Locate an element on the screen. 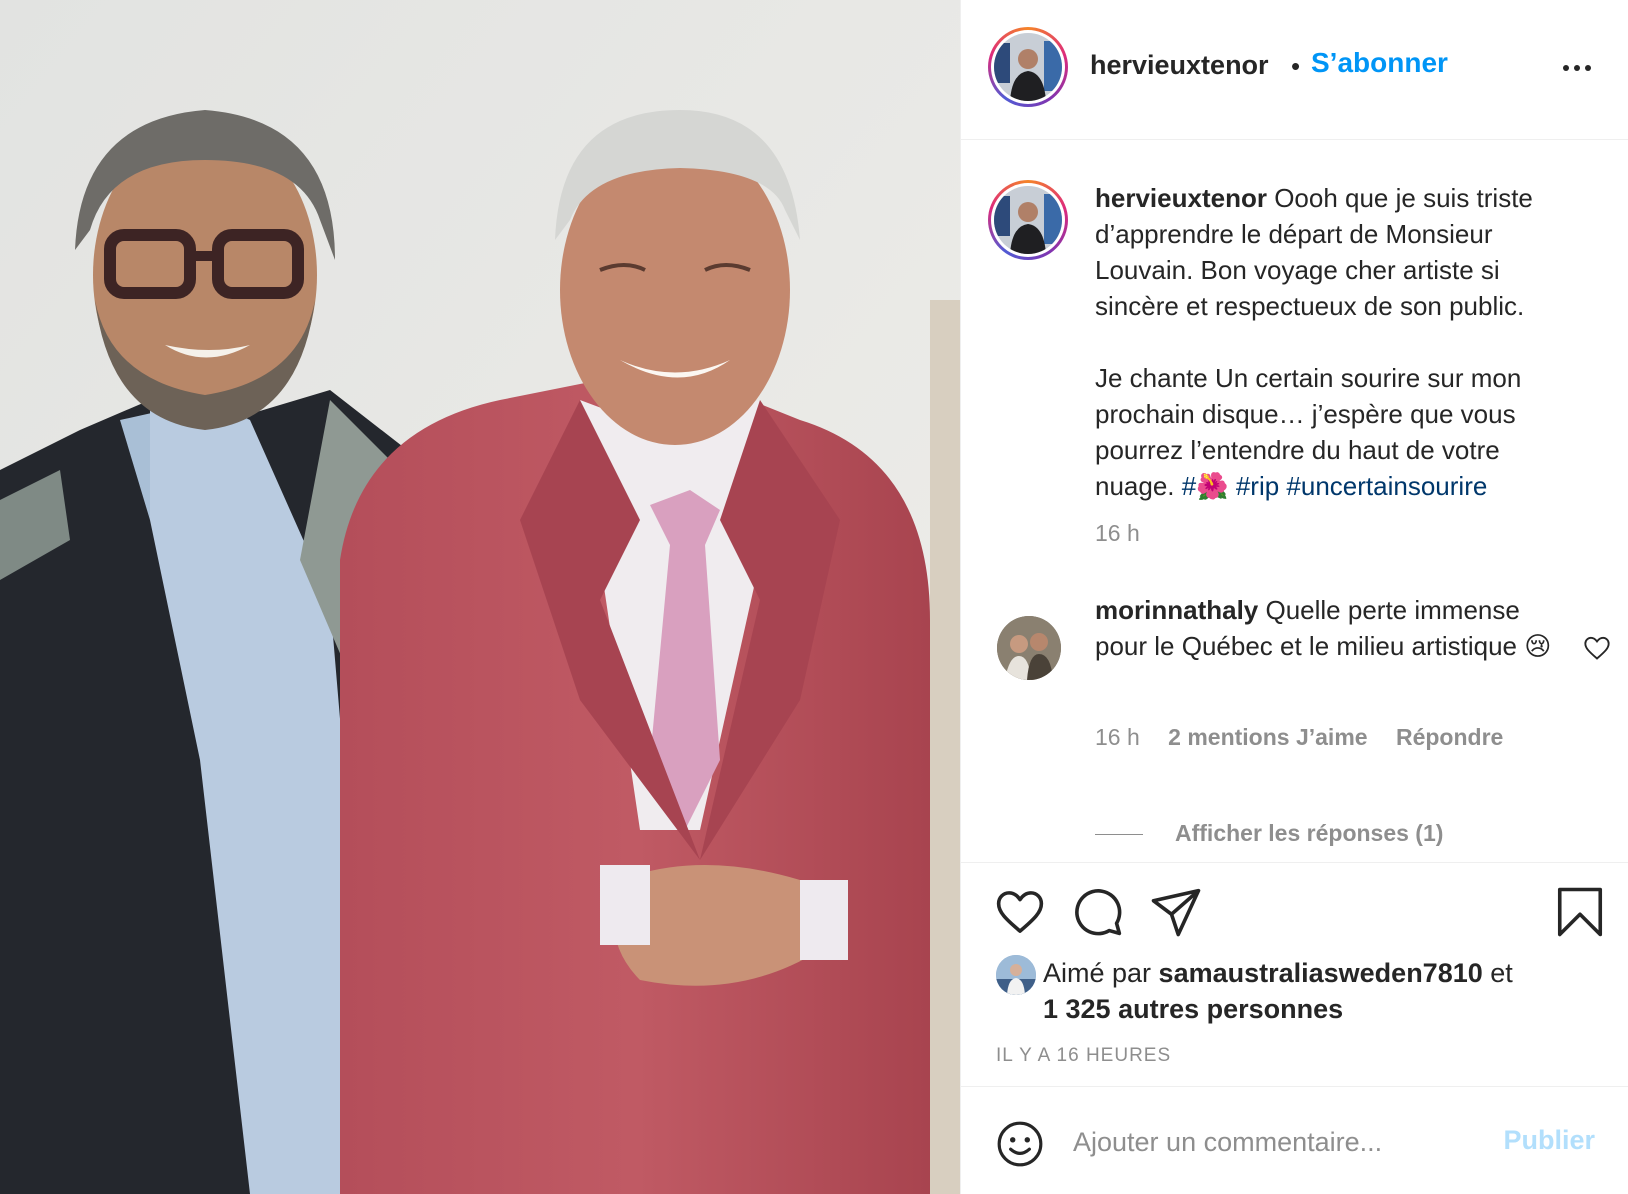  author-username: hervieuxtenor is located at coordinates (1179, 65).